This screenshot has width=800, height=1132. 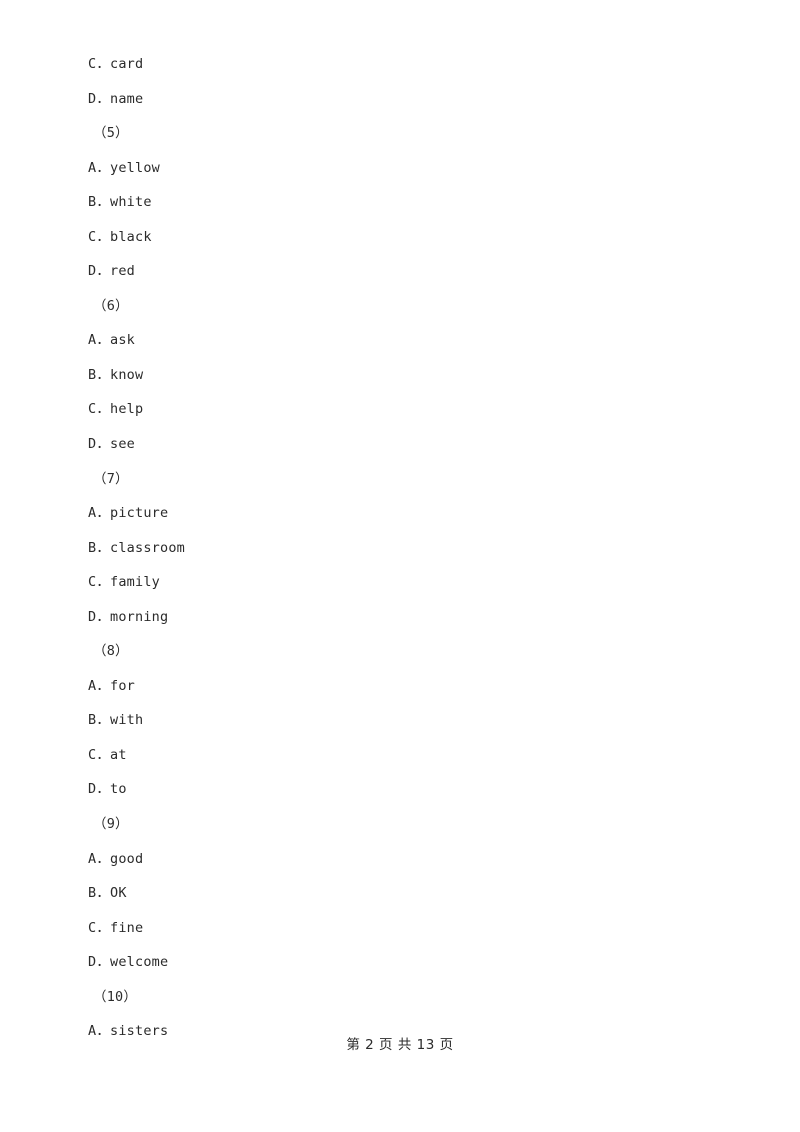 I want to click on option-line: A．yellow, so click(x=124, y=167).